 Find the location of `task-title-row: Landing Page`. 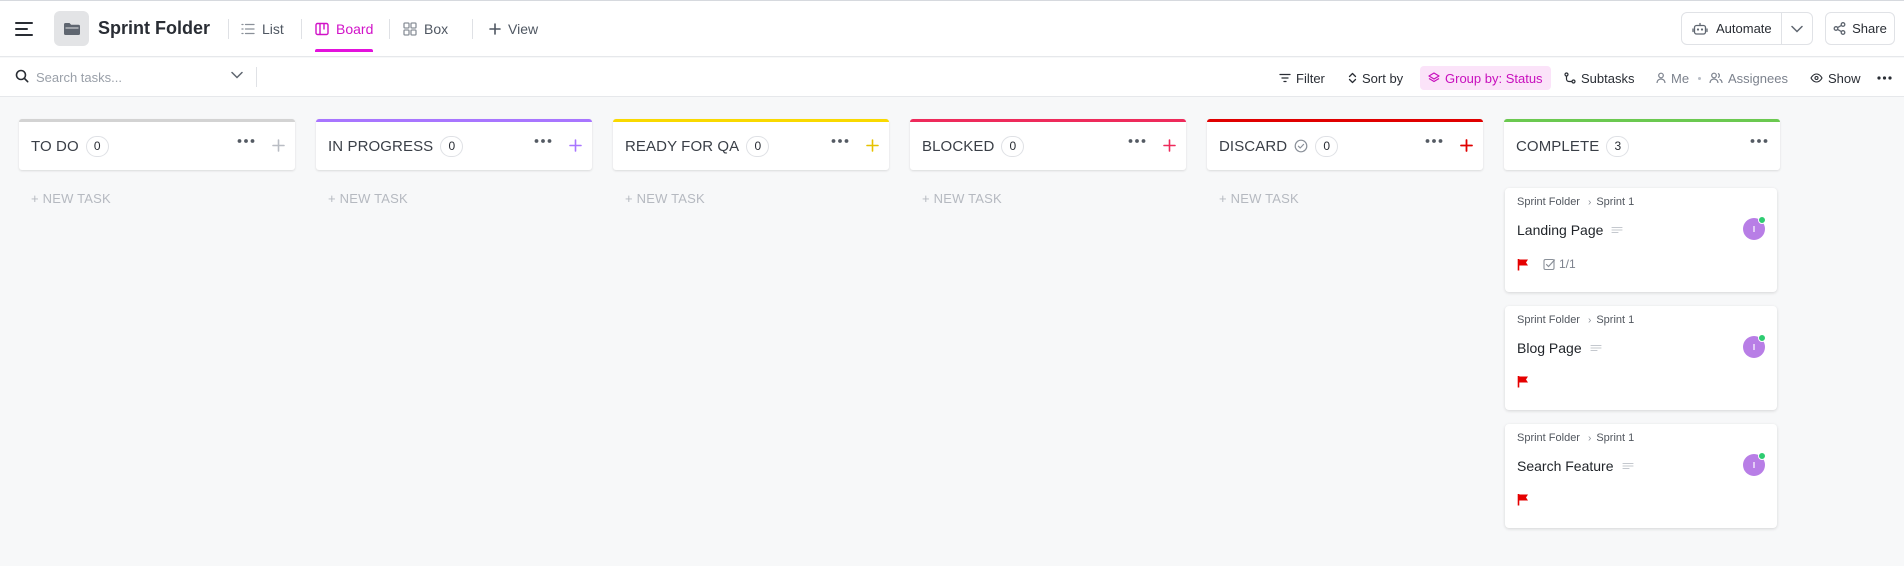

task-title-row: Landing Page is located at coordinates (1570, 230).